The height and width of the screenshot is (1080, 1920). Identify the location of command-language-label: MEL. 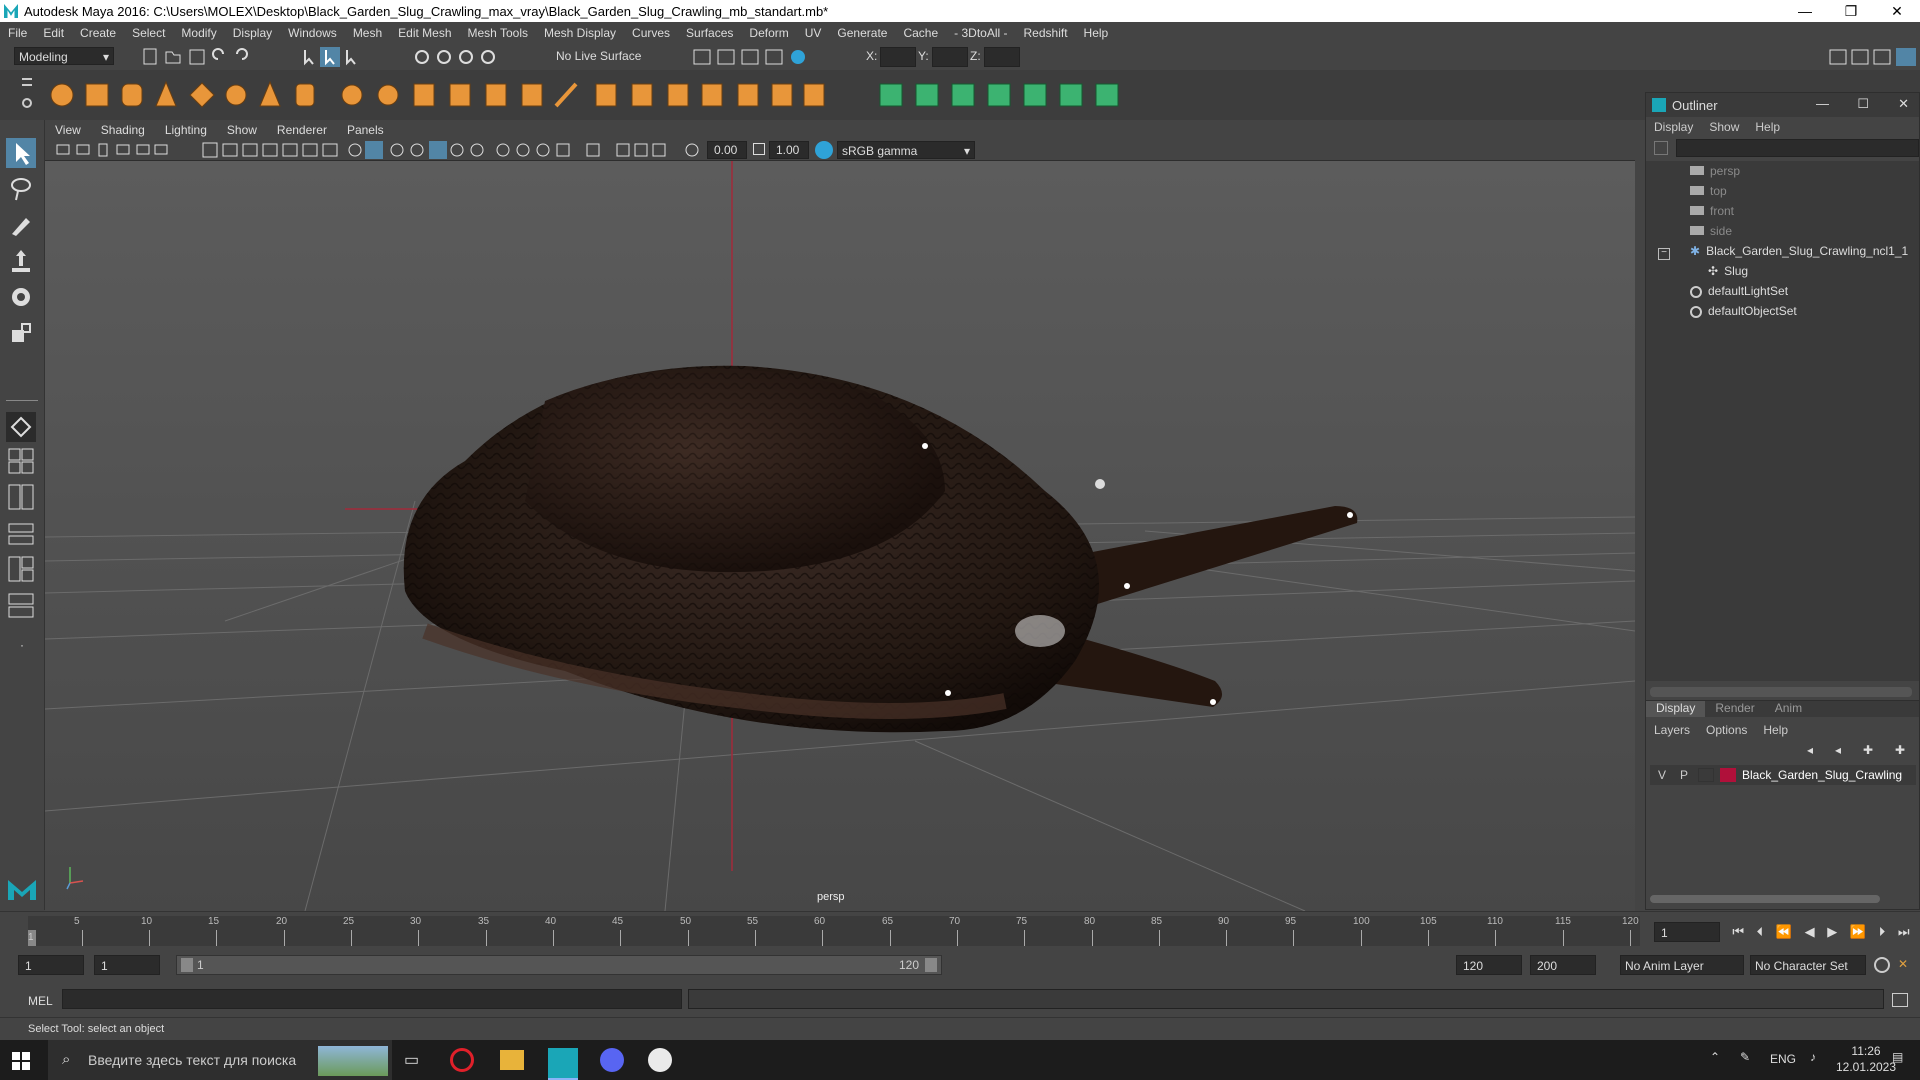
(40, 1001).